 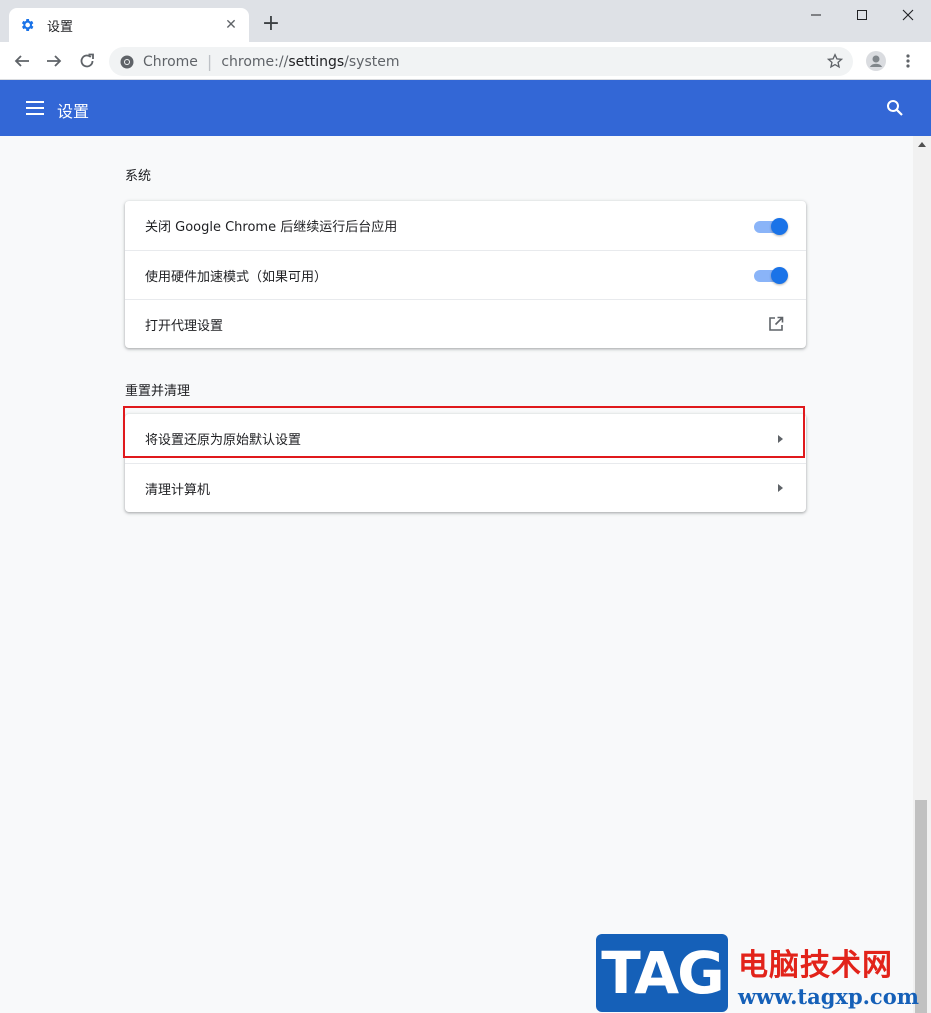 I want to click on watermark-logo: TAG, so click(x=662, y=973).